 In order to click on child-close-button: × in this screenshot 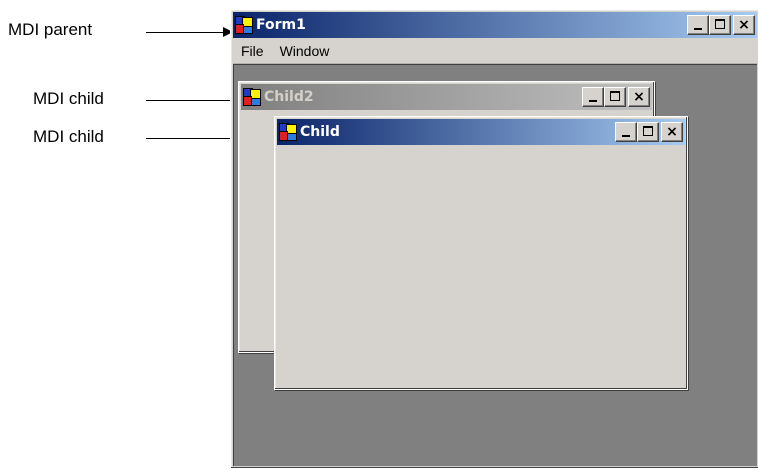, I will do `click(672, 132)`.